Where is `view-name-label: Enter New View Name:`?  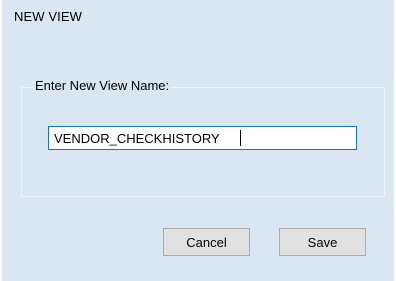
view-name-label: Enter New View Name: is located at coordinates (102, 85).